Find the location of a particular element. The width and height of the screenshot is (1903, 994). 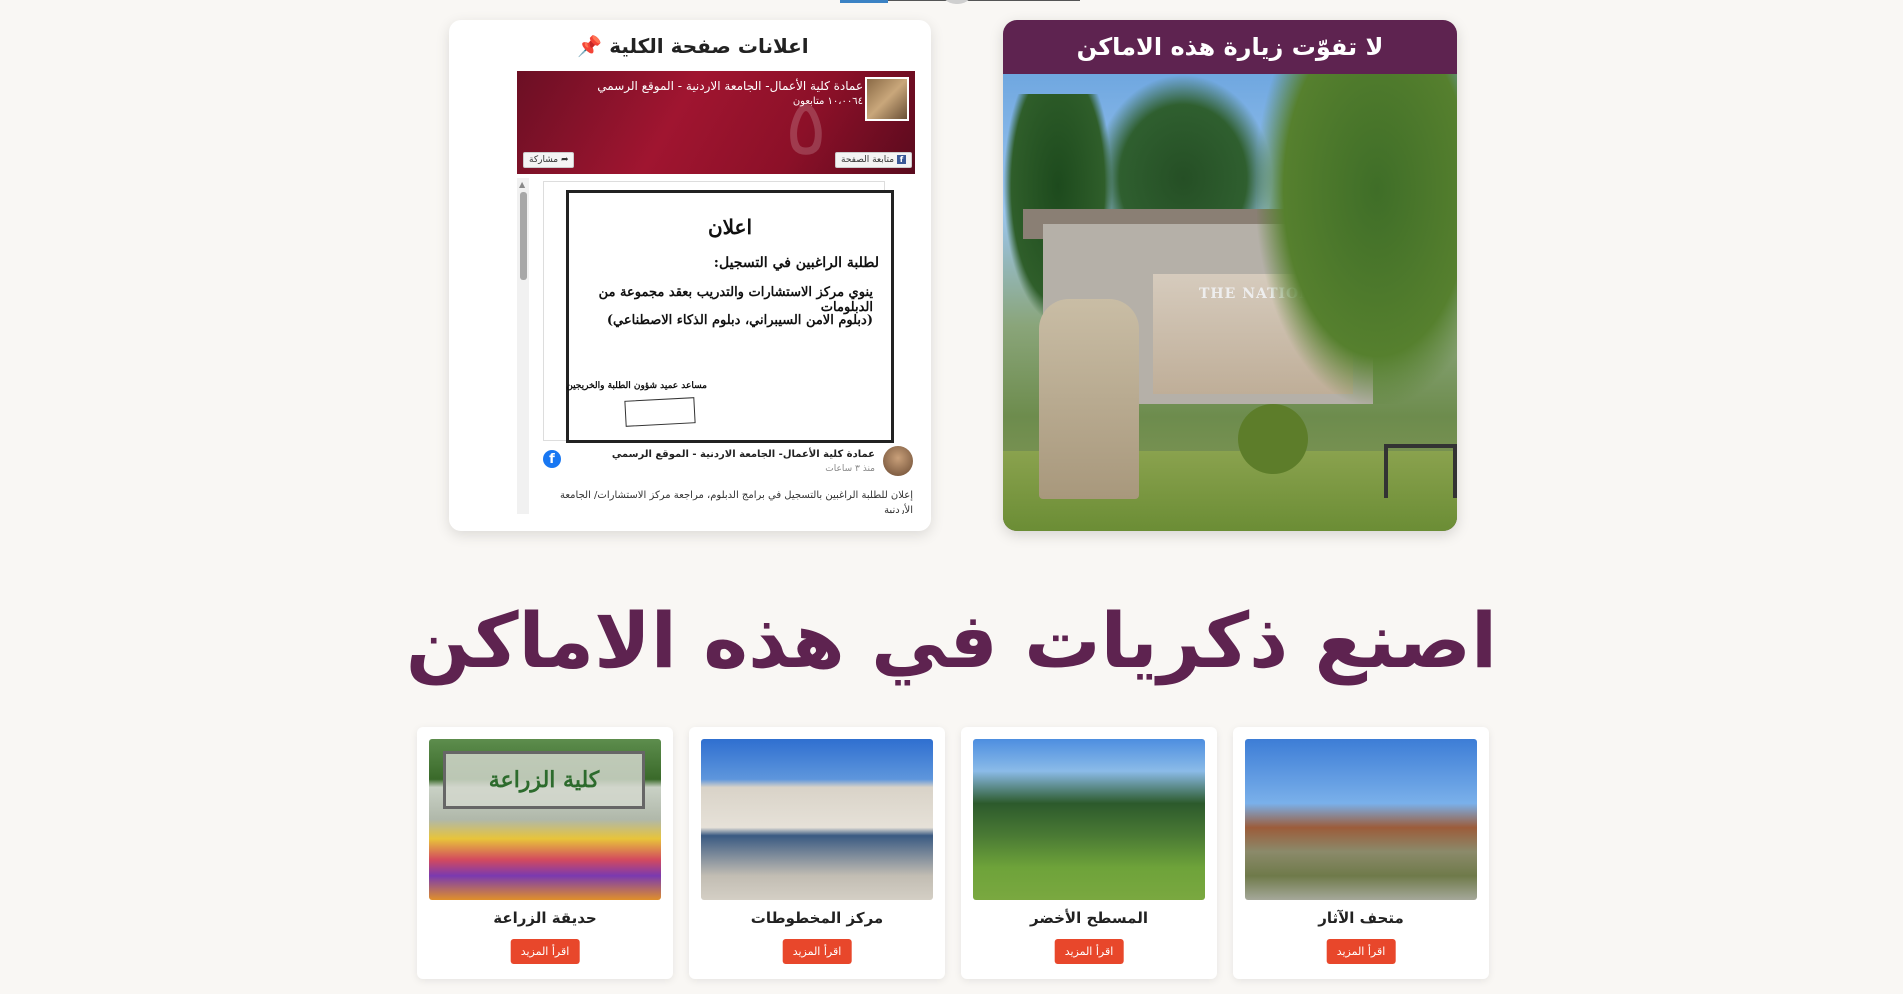

announcement-title: اعلان is located at coordinates (730, 227).